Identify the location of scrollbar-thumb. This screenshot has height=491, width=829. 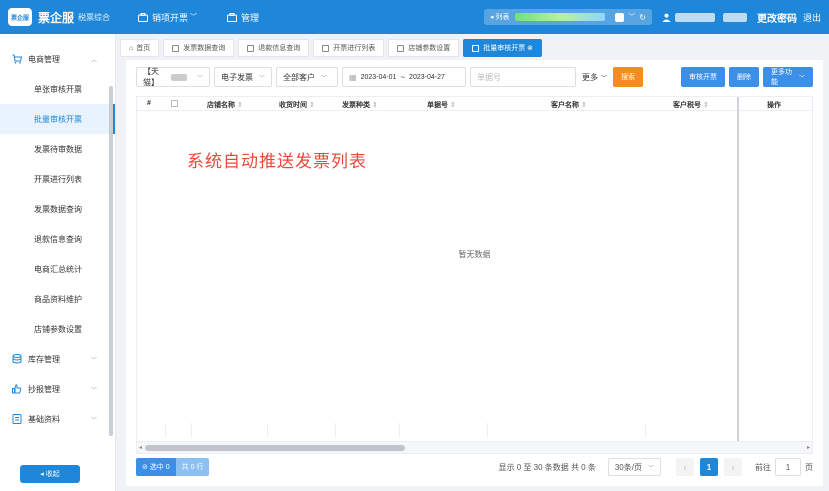
(275, 448).